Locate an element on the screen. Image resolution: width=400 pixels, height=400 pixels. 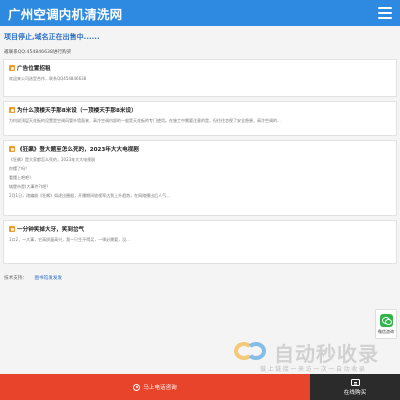
tech-support: 技术支持： 图书馆发发发 is located at coordinates (200, 272).